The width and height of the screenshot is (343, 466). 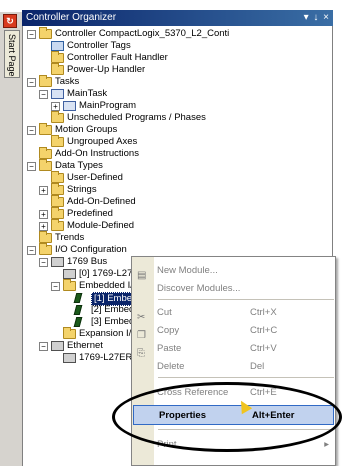 I want to click on tree-node-label: Controller CompactLogix_5370_L2_Conti, so click(x=142, y=33).